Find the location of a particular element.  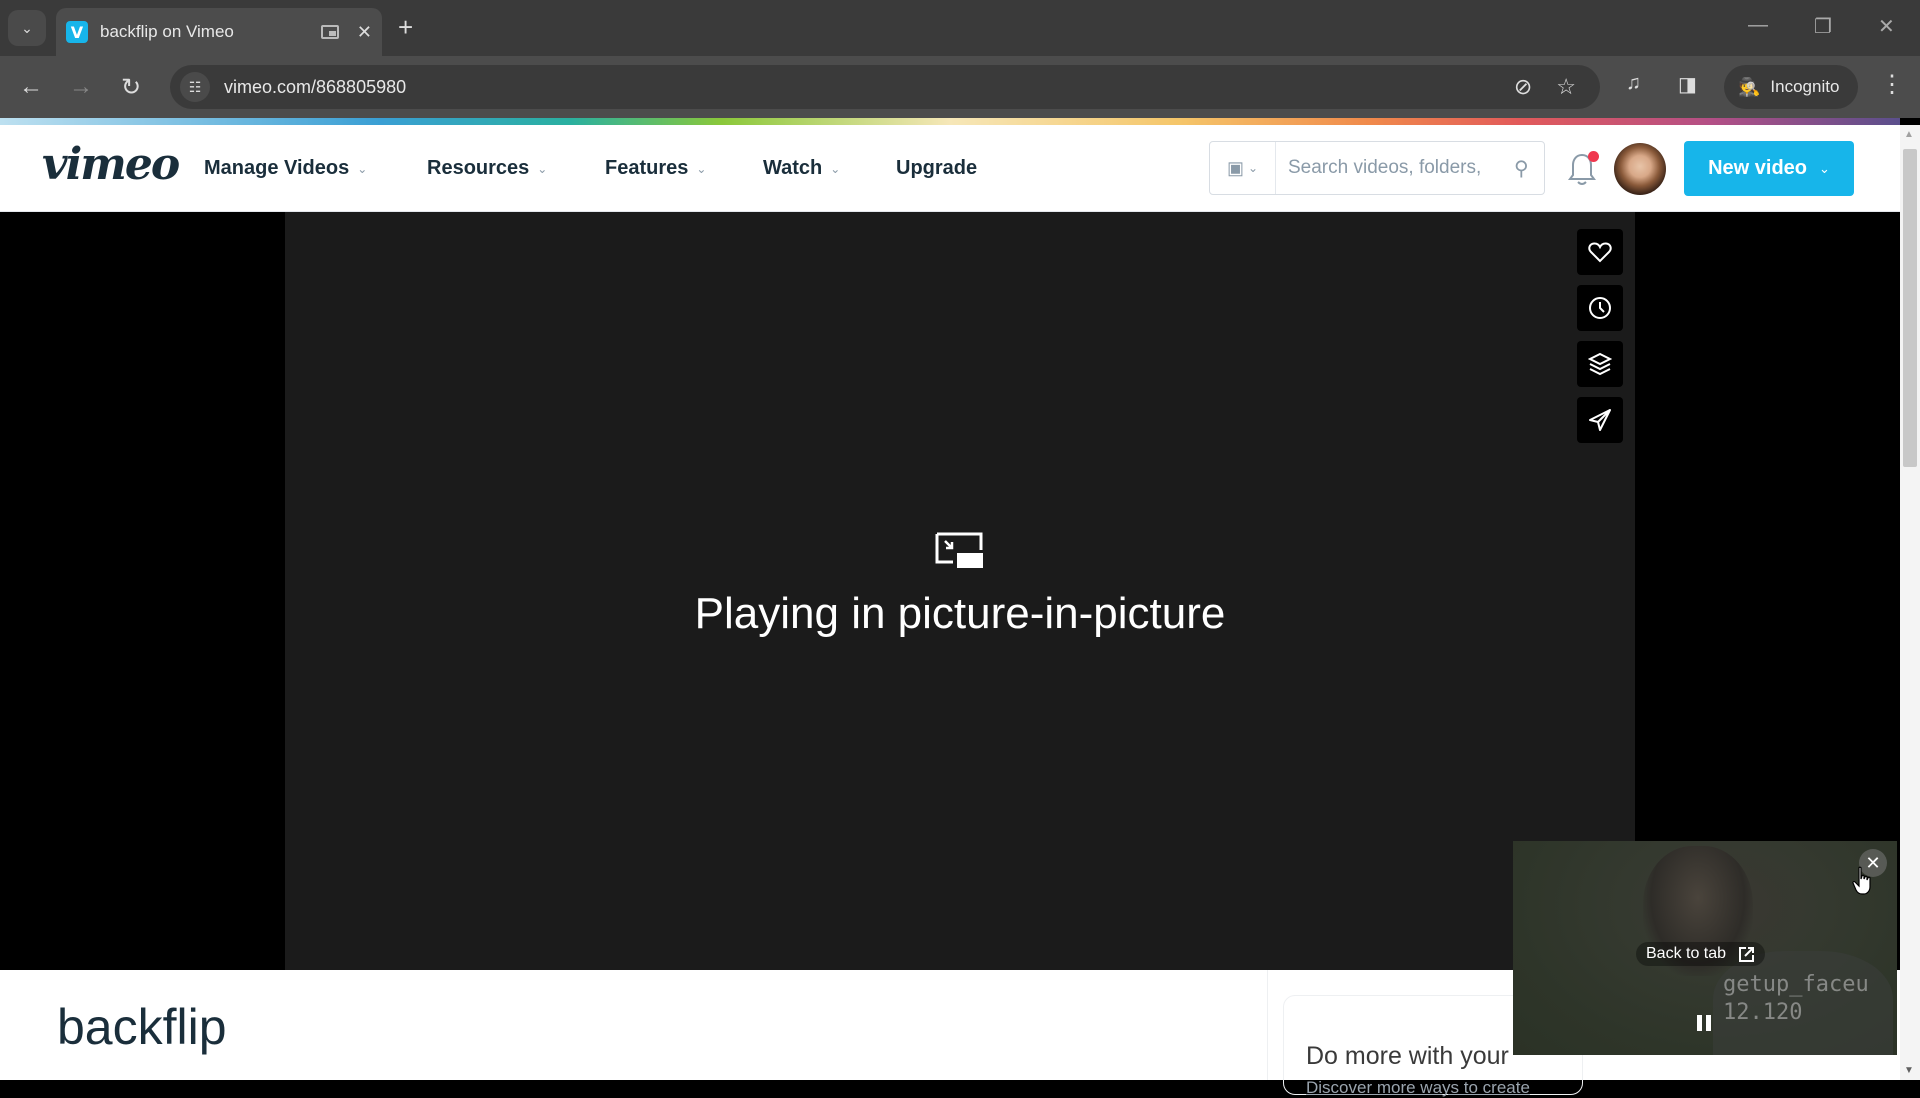

like-button is located at coordinates (1600, 252).